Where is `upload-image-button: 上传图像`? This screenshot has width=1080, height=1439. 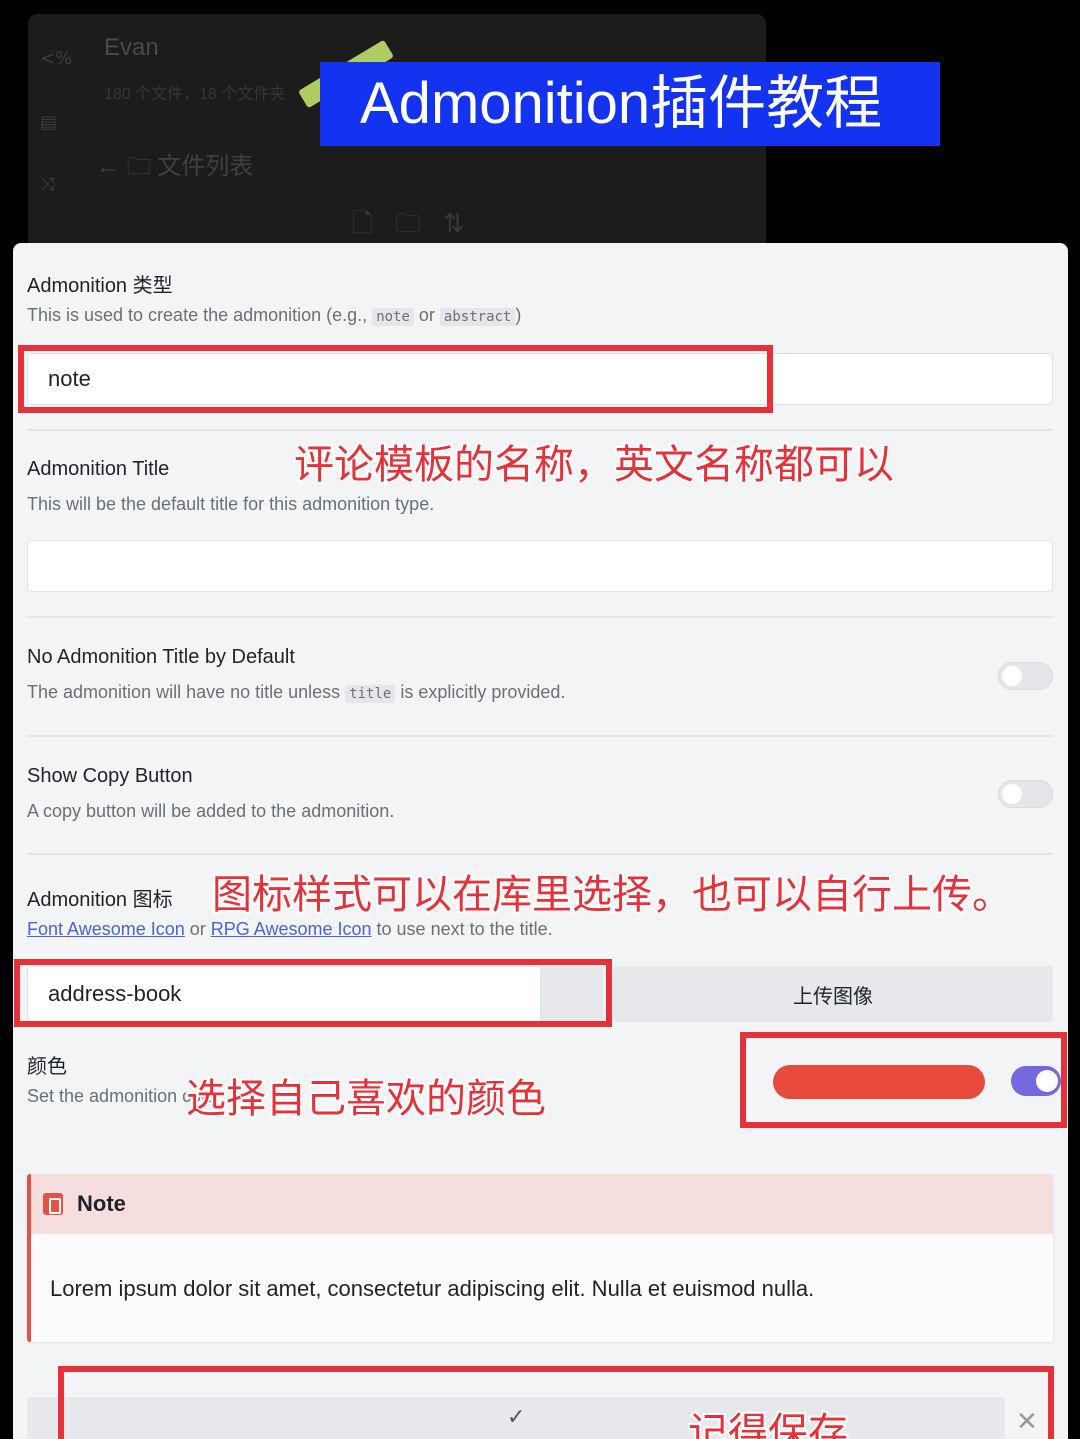
upload-image-button: 上传图像 is located at coordinates (833, 994).